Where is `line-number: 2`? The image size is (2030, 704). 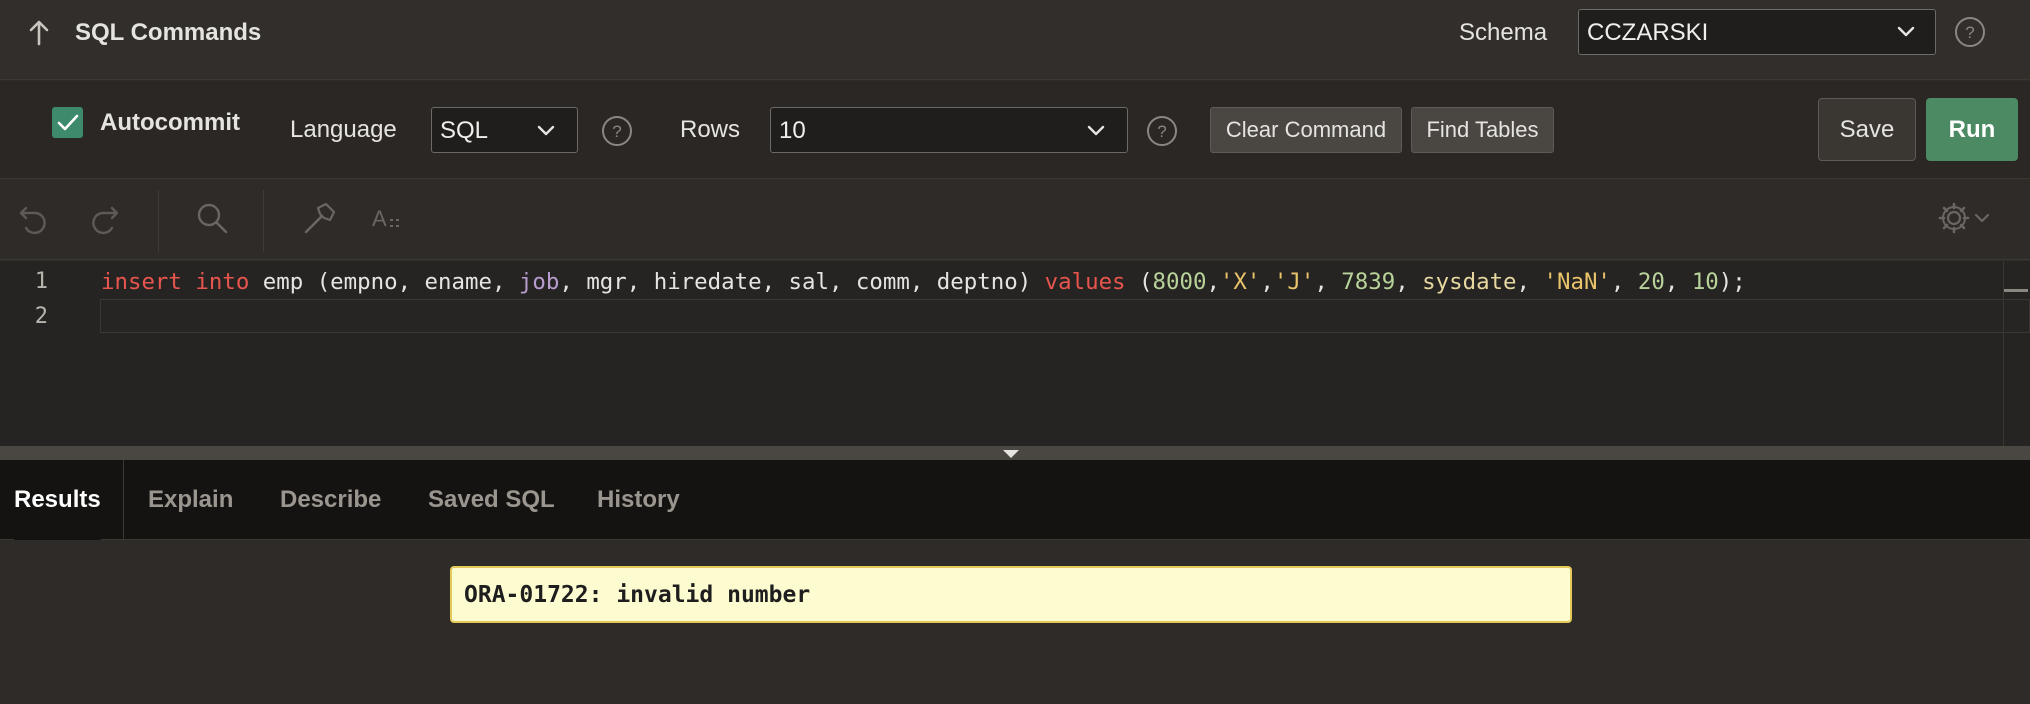
line-number: 2 is located at coordinates (41, 316).